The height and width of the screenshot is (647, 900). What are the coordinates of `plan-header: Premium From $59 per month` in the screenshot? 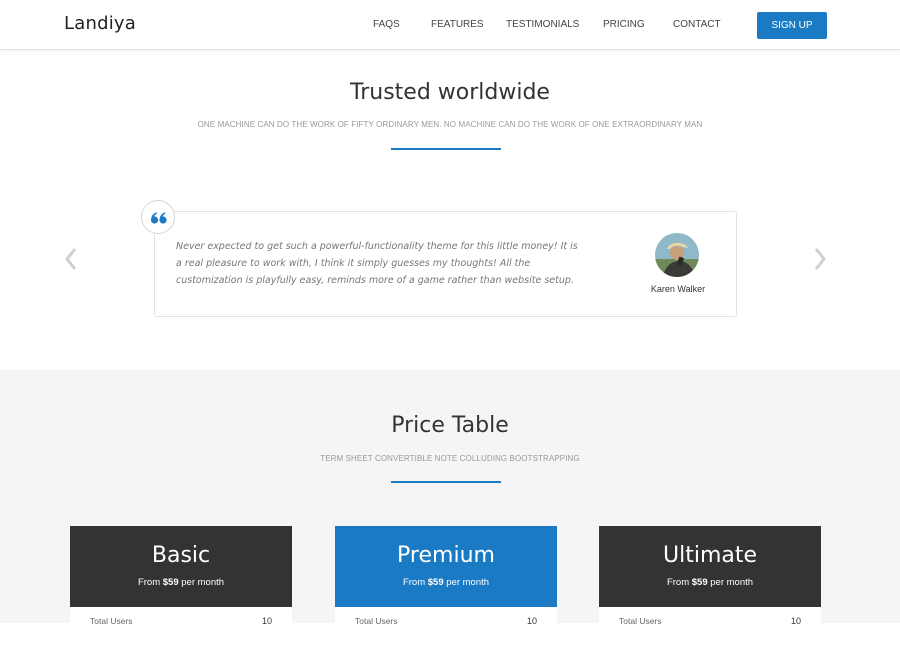 It's located at (446, 566).